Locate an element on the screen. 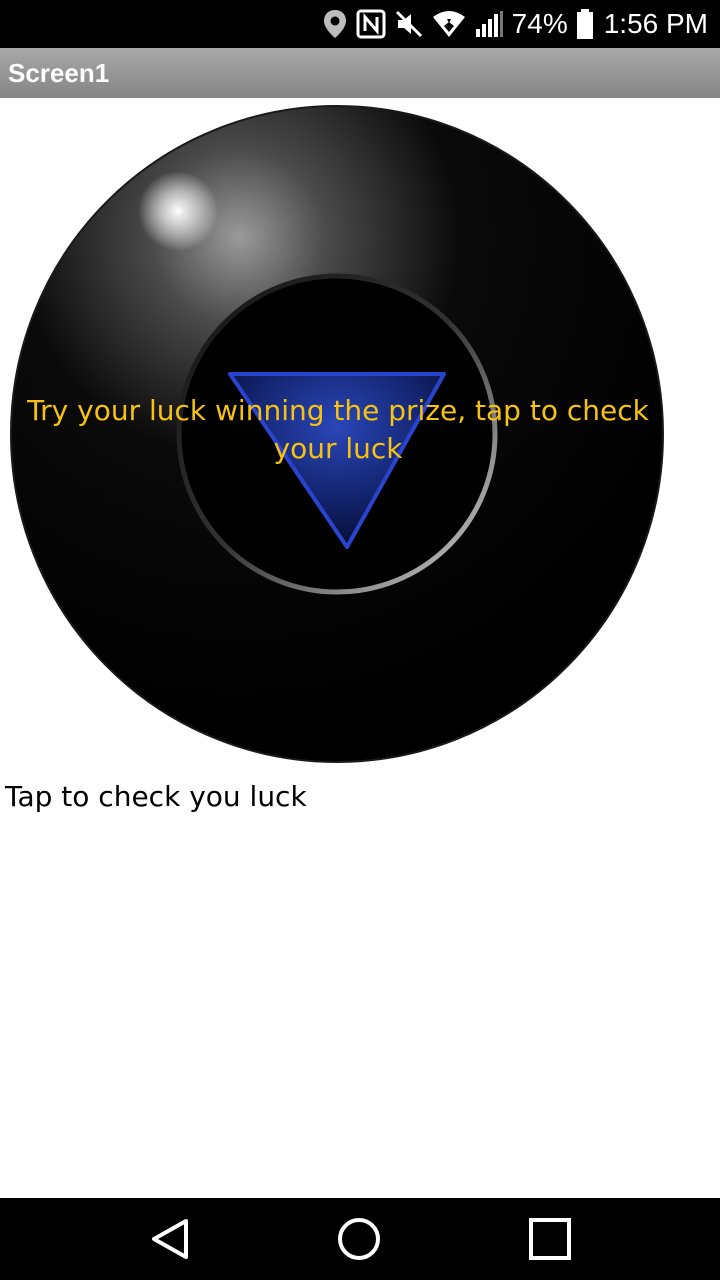  navigation-bar is located at coordinates (360, 1239).